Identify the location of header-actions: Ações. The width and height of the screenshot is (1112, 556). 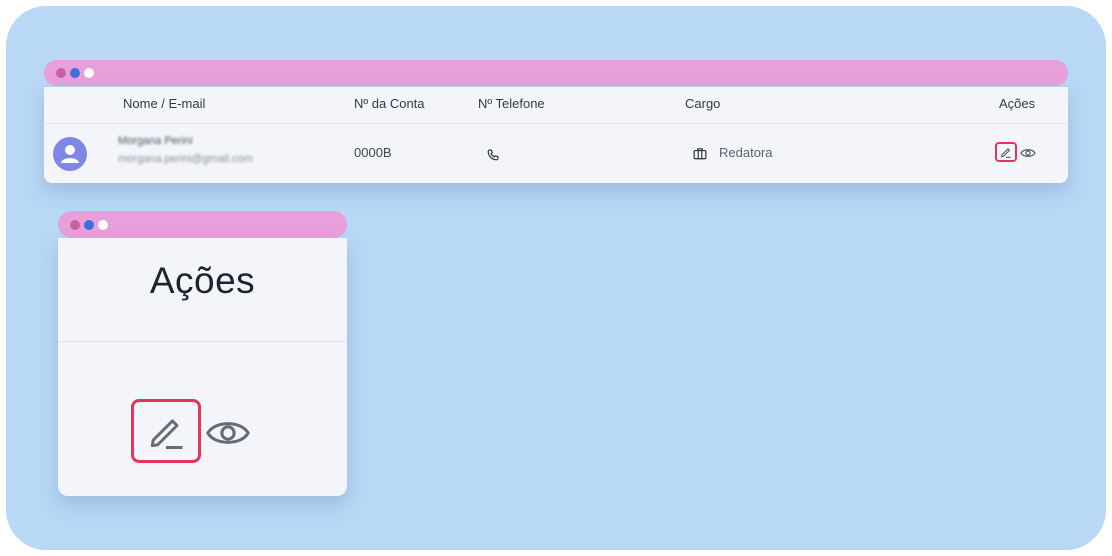
(1017, 103).